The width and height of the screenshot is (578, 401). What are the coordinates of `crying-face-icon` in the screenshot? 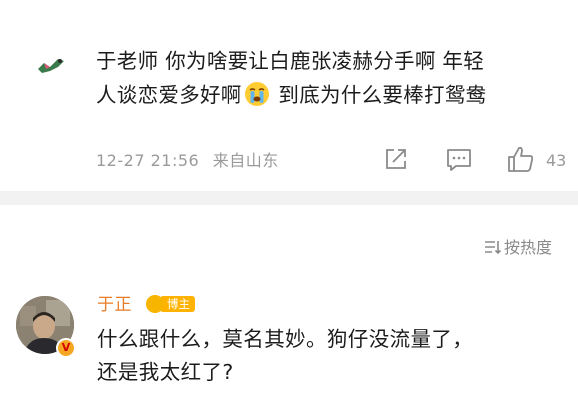 It's located at (256, 94).